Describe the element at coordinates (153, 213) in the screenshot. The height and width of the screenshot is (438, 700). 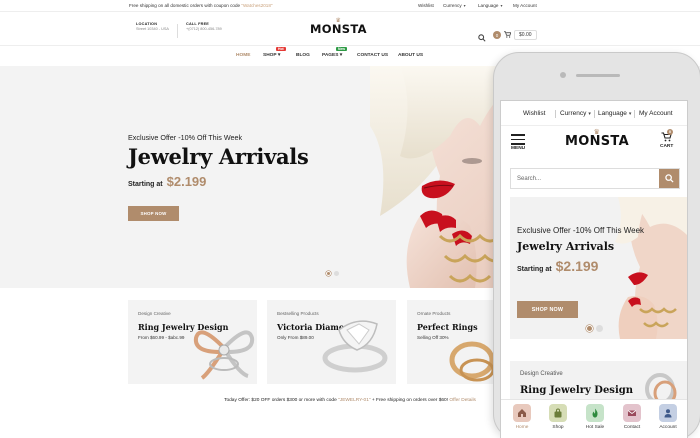
I see `hero-shop-now-button: SHOP NOW` at that location.